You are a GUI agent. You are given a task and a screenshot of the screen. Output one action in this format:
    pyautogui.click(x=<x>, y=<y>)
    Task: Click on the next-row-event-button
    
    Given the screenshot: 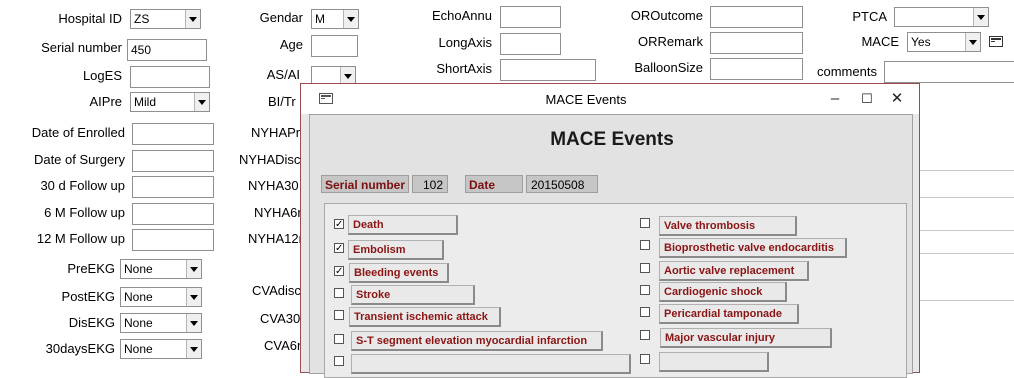 What is the action you would take?
    pyautogui.click(x=491, y=364)
    